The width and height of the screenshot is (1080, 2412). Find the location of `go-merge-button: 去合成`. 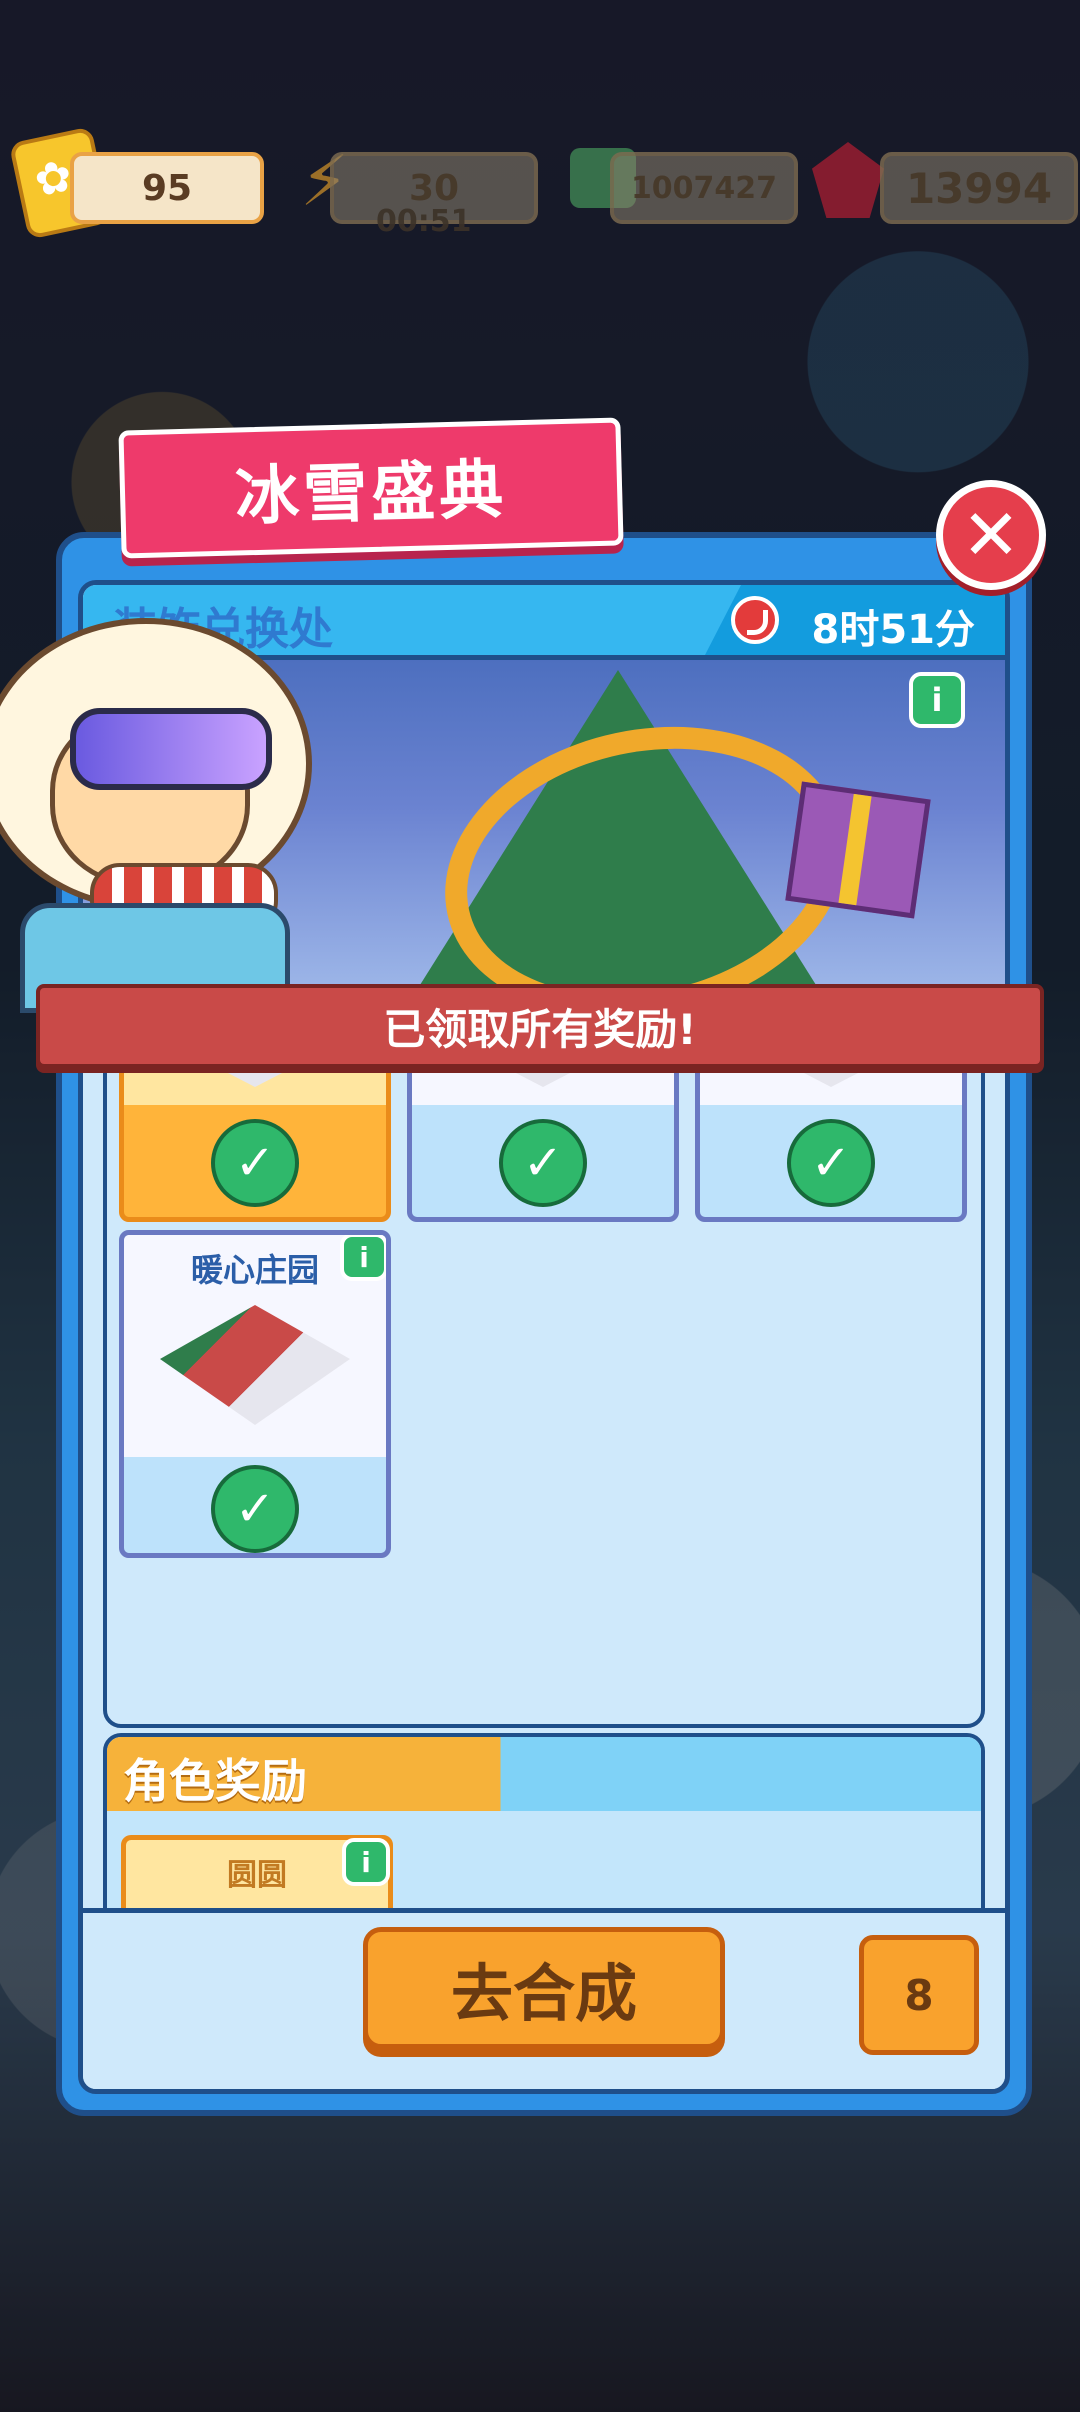

go-merge-button: 去合成 is located at coordinates (544, 1988).